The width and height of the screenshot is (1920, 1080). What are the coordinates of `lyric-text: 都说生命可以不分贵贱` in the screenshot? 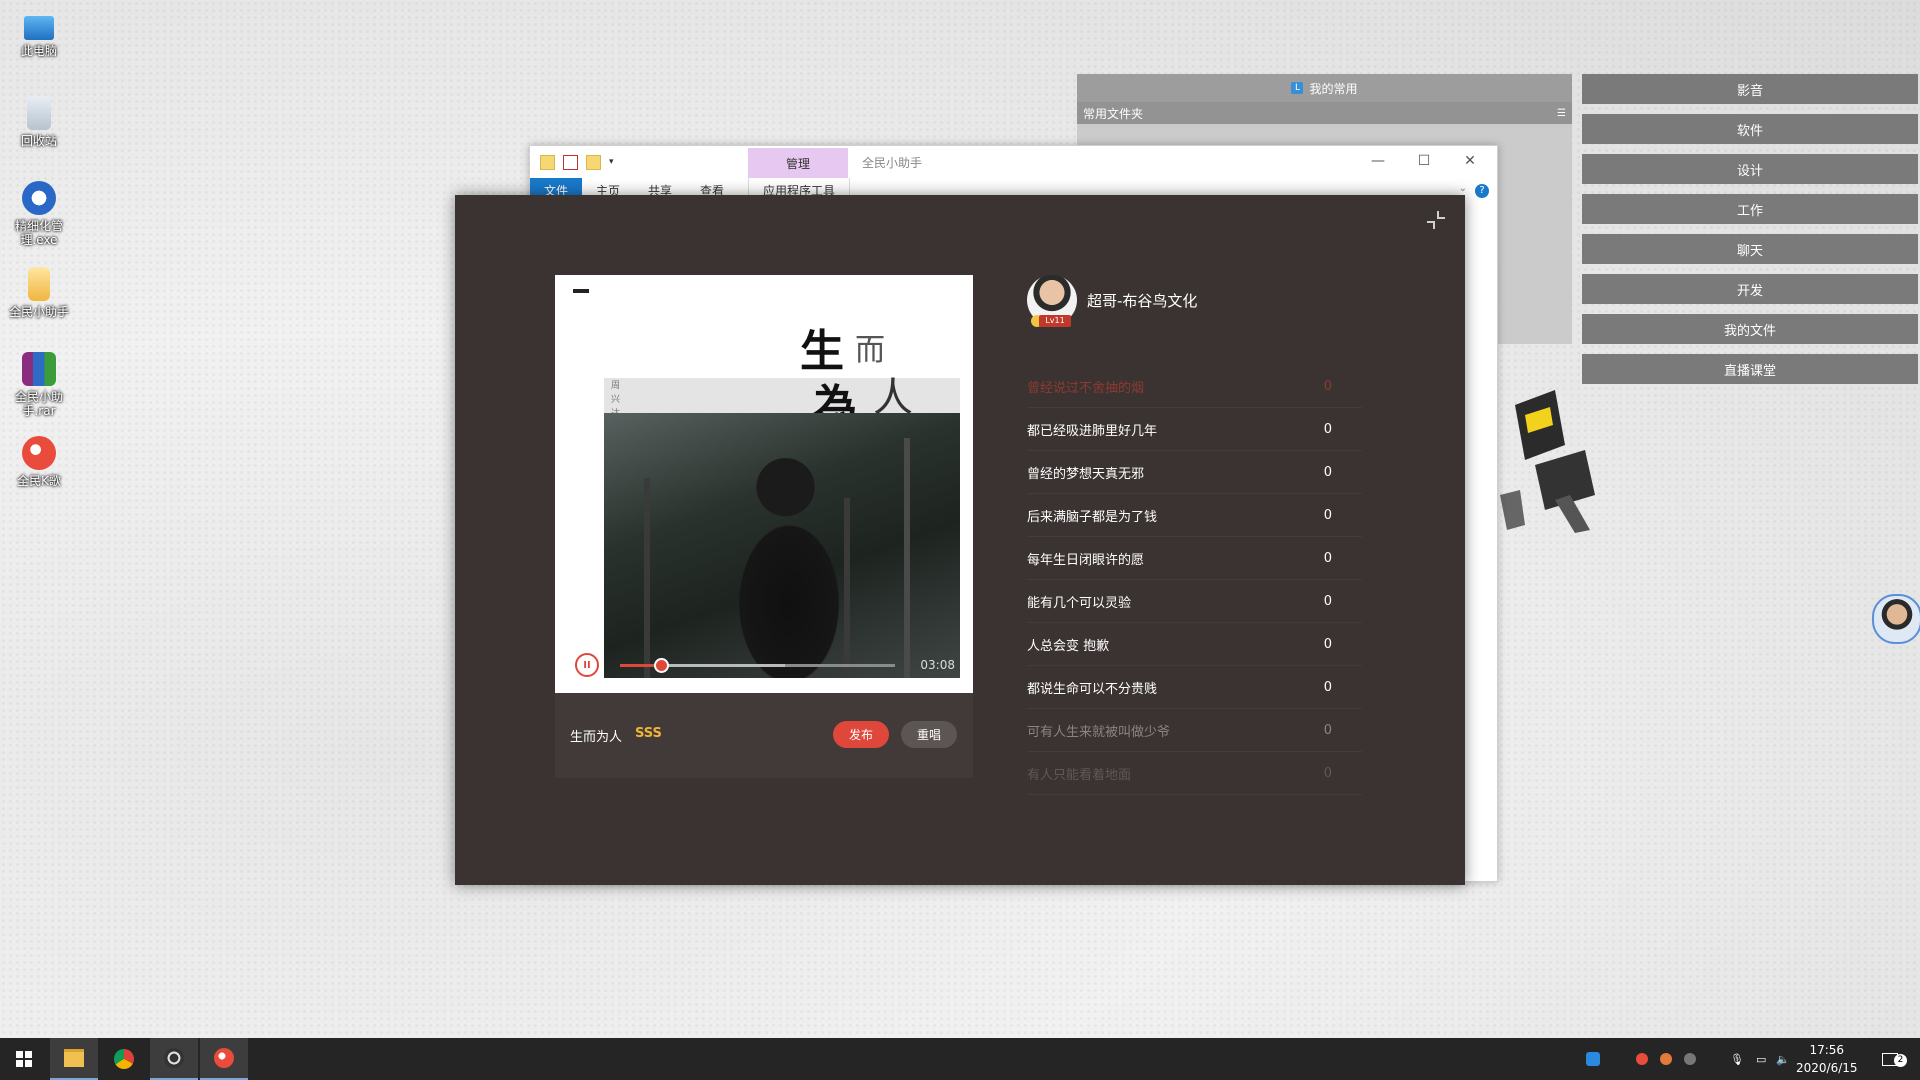 It's located at (1092, 689).